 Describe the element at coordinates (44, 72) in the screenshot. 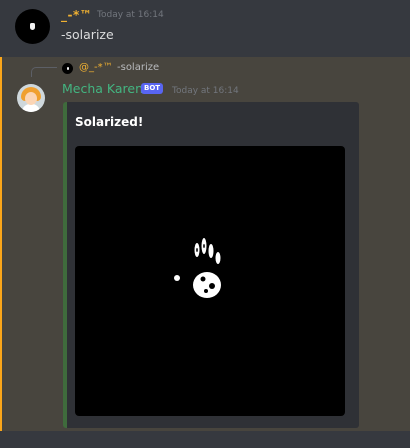

I see `reply-connector` at that location.